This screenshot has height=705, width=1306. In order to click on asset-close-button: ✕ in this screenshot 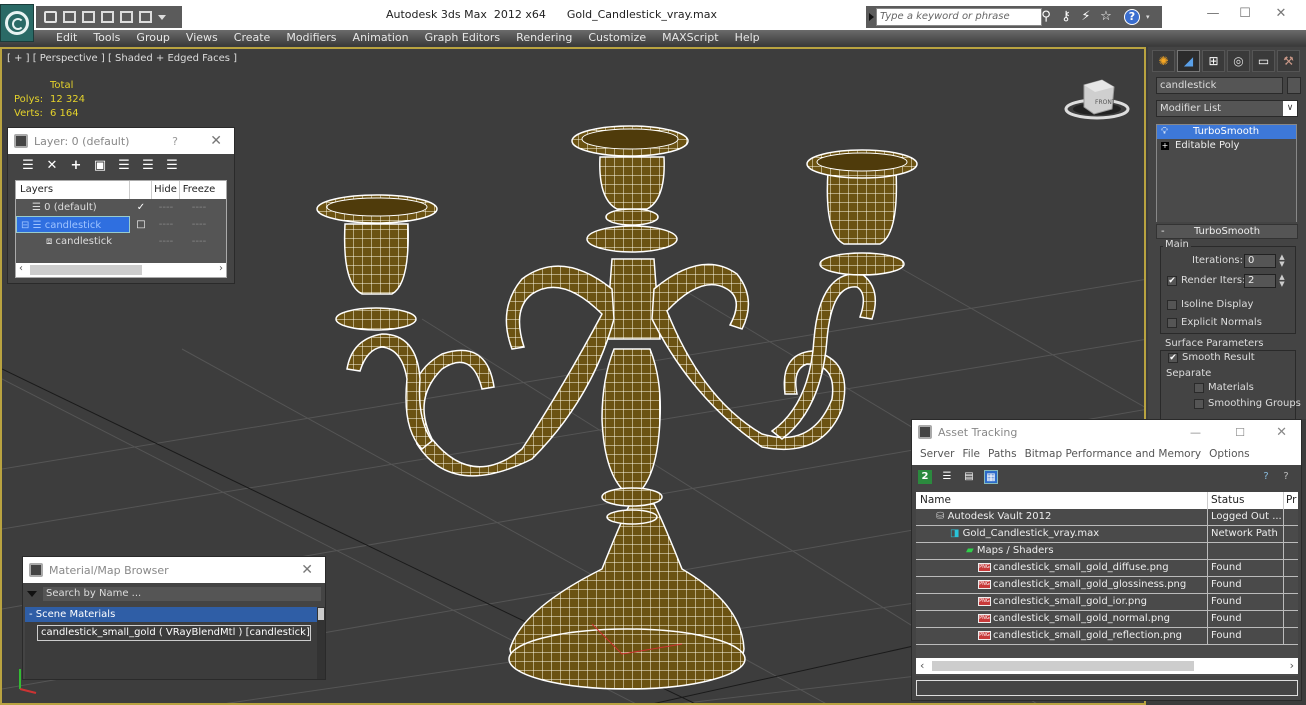, I will do `click(1281, 432)`.